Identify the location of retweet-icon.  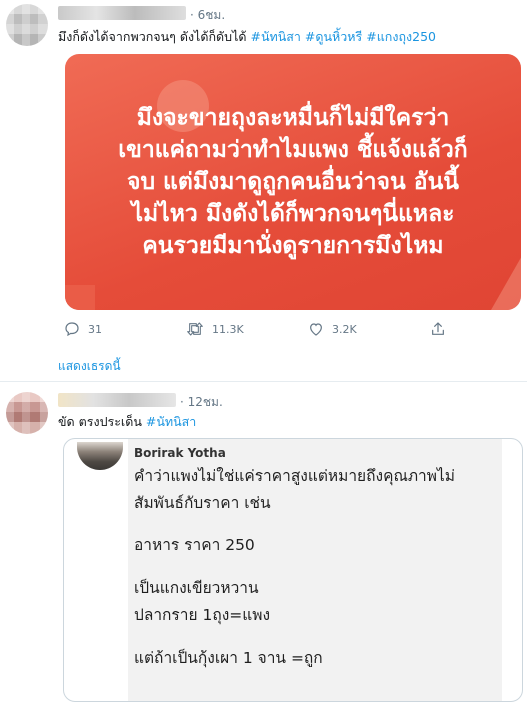
(195, 329).